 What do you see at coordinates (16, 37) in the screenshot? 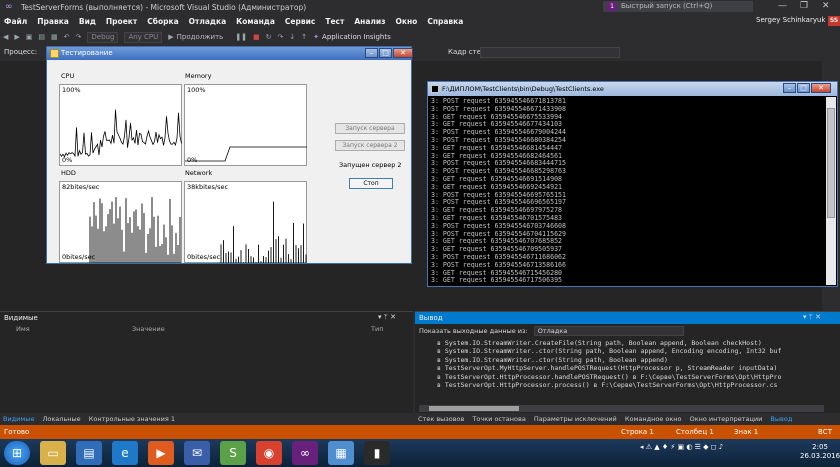
I see `forward-icon: ▶` at bounding box center [16, 37].